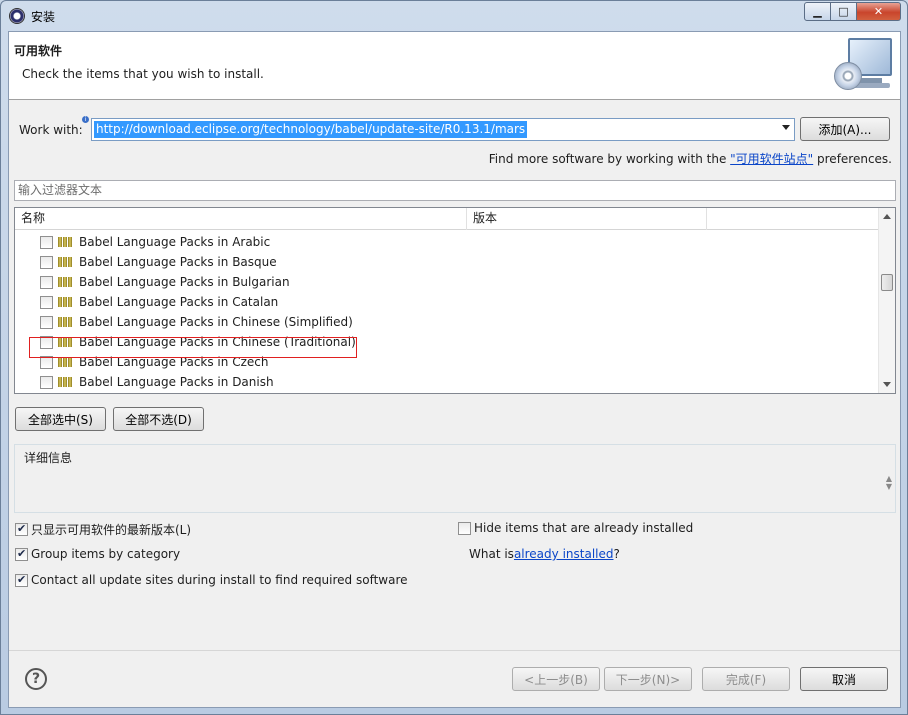 The image size is (908, 715). I want to click on list-item: Babel Language Packs in Bulgarian, so click(446, 282).